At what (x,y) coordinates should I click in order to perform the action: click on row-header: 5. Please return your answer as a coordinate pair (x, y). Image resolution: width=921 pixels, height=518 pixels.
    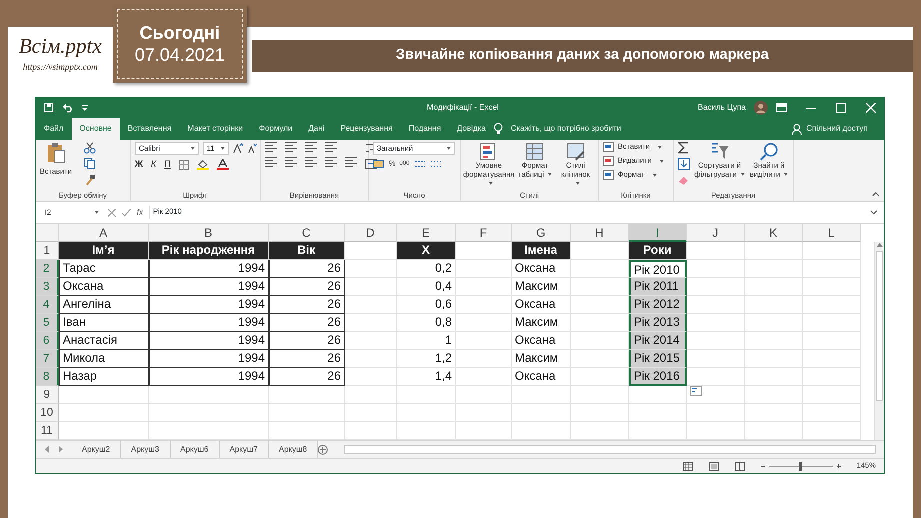
    Looking at the image, I should click on (47, 323).